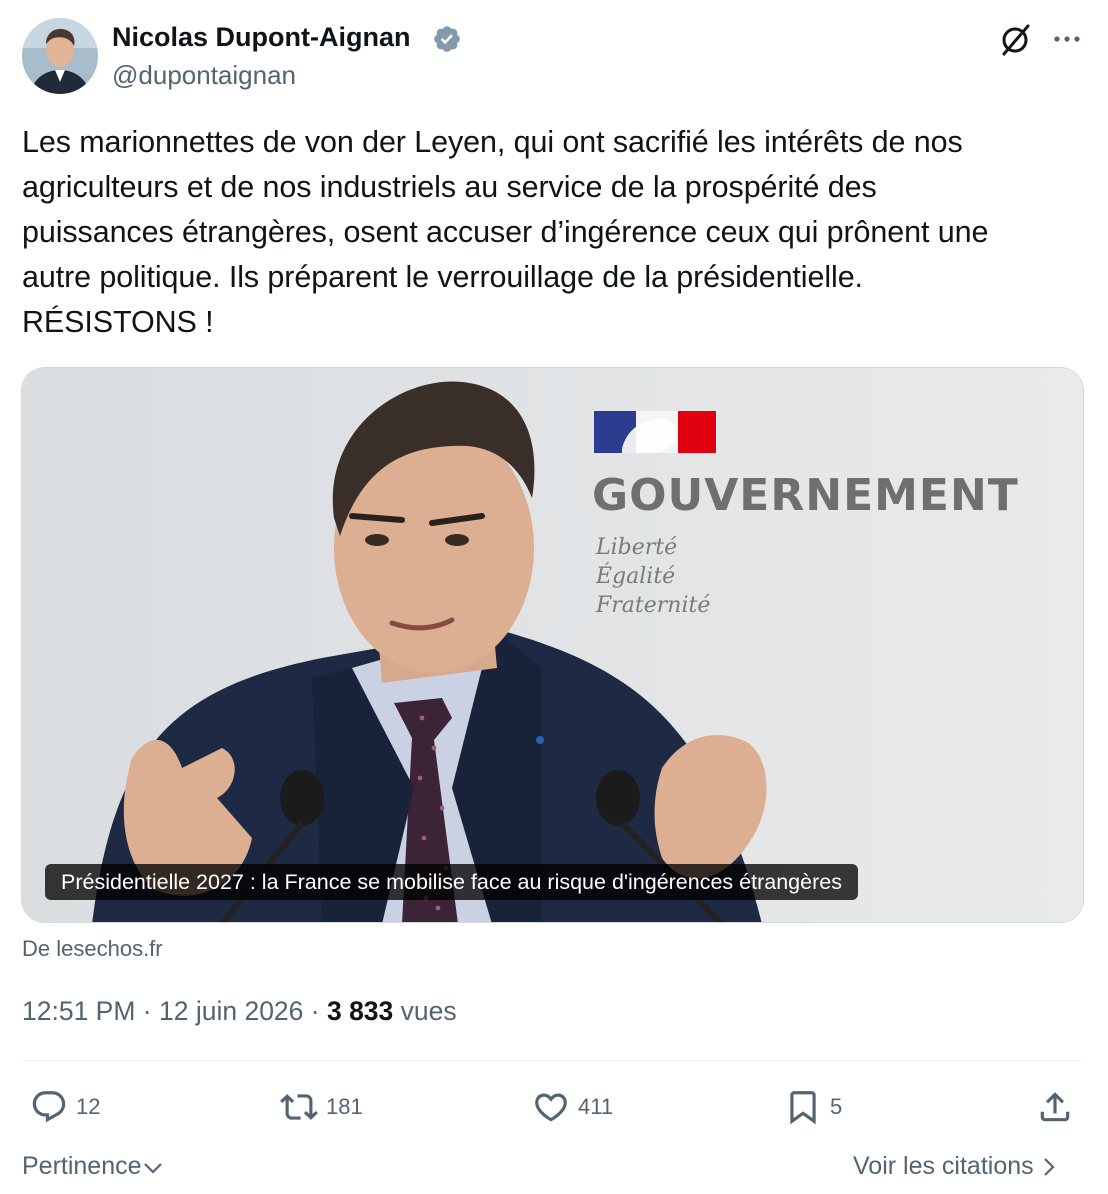 Image resolution: width=1108 pixels, height=1194 pixels. Describe the element at coordinates (596, 1106) in the screenshot. I see `like-count: 411` at that location.